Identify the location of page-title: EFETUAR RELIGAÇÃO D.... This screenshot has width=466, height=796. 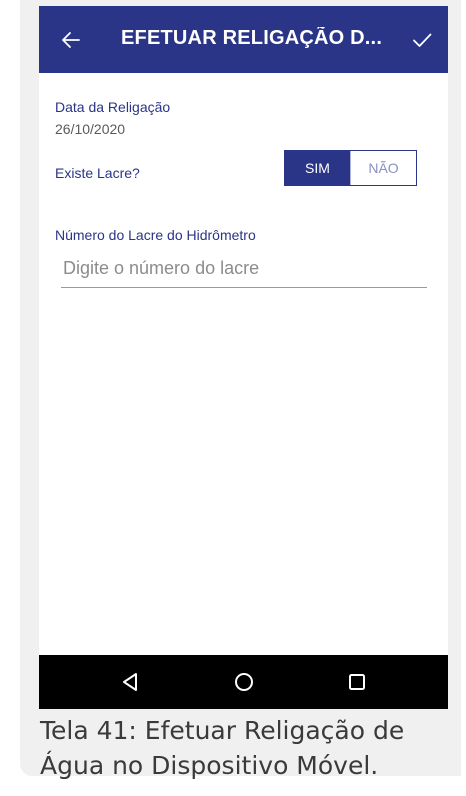
(252, 38).